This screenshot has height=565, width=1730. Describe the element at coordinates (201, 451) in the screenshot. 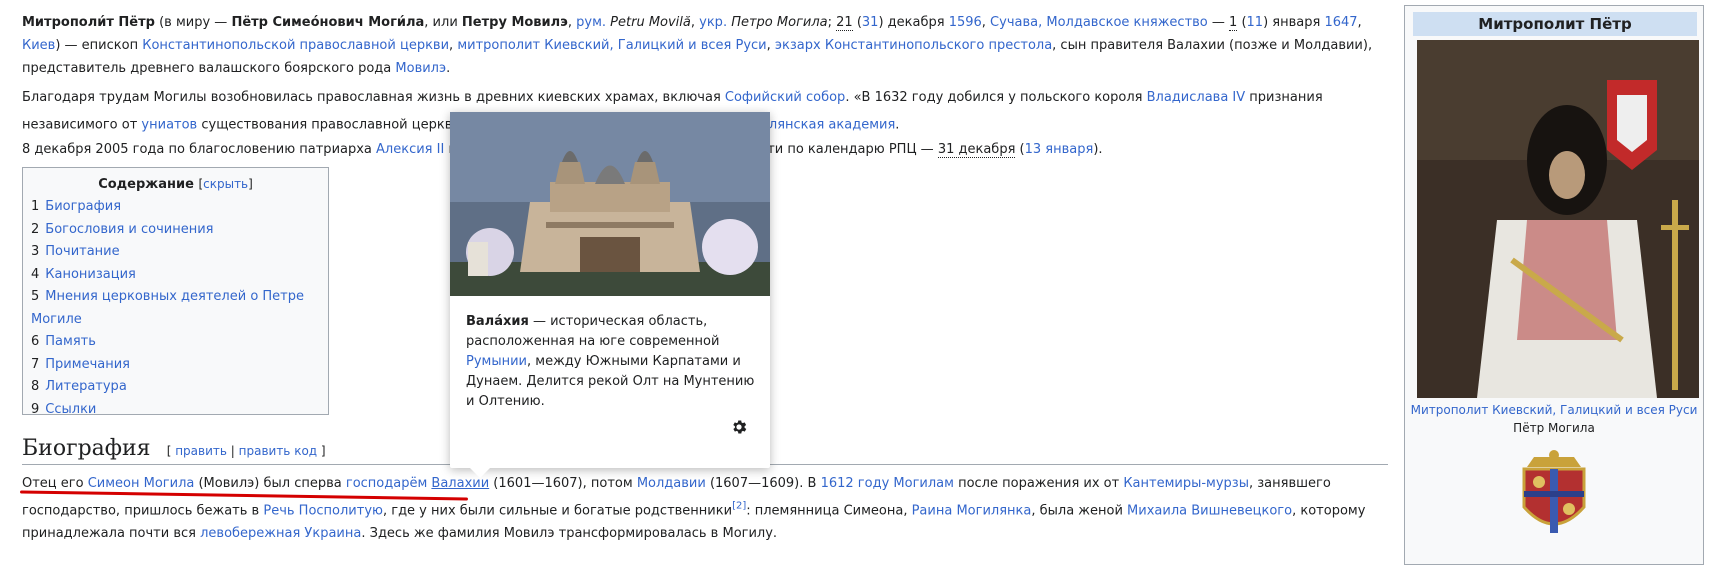

I see `edit-link: править` at that location.